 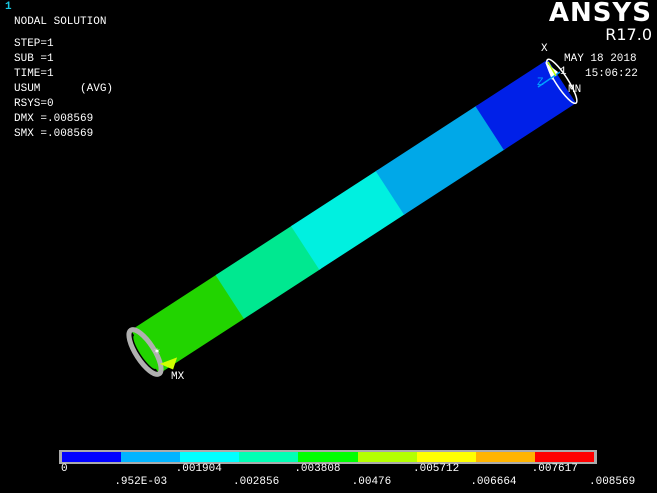 What do you see at coordinates (256, 482) in the screenshot?
I see `legend-label: .002856` at bounding box center [256, 482].